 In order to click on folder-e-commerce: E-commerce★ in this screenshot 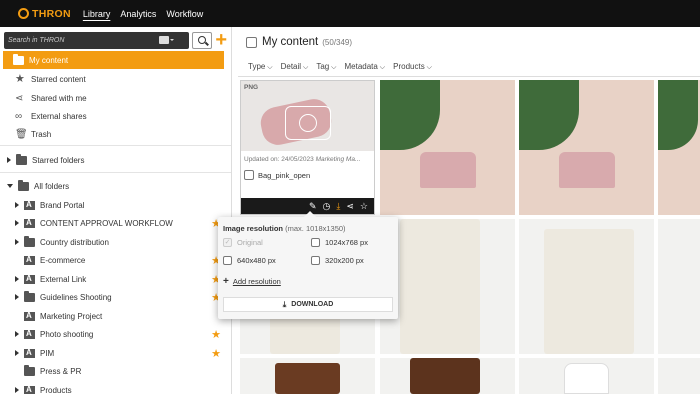, I will do `click(115, 260)`.